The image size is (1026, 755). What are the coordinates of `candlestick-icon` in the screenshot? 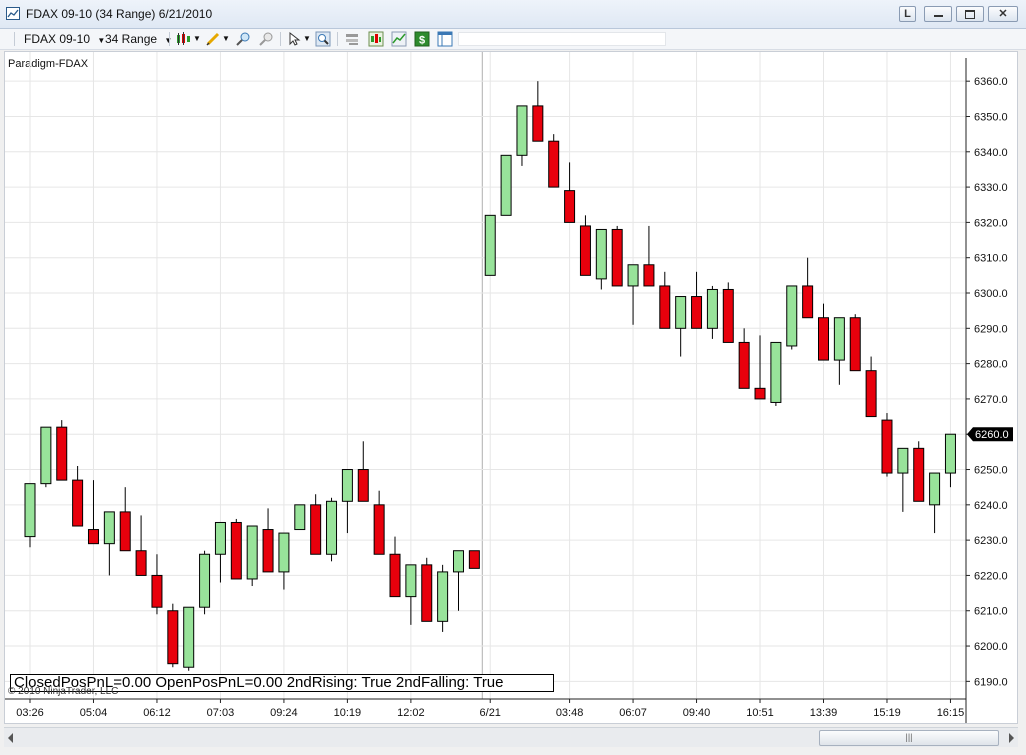 It's located at (183, 39).